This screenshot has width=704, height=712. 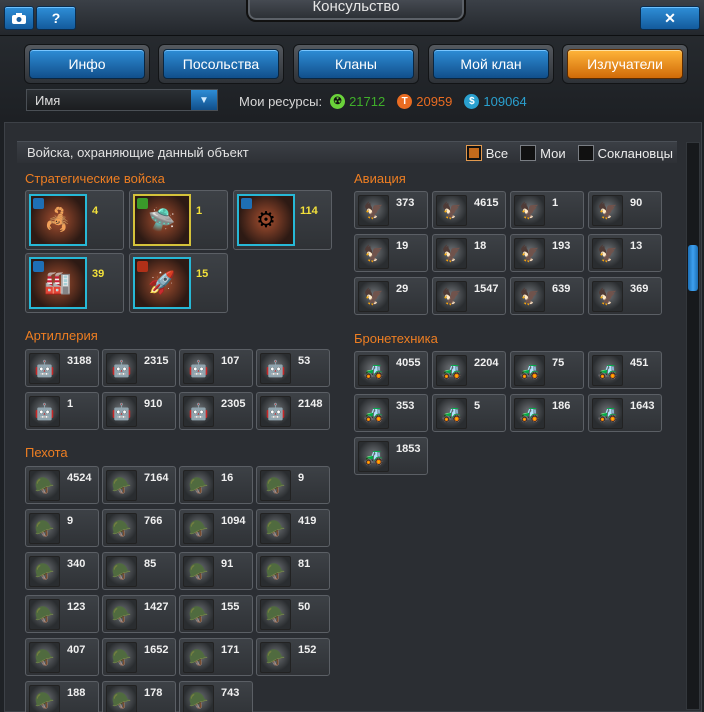 I want to click on tab-emitters: Излучатели, so click(x=625, y=64).